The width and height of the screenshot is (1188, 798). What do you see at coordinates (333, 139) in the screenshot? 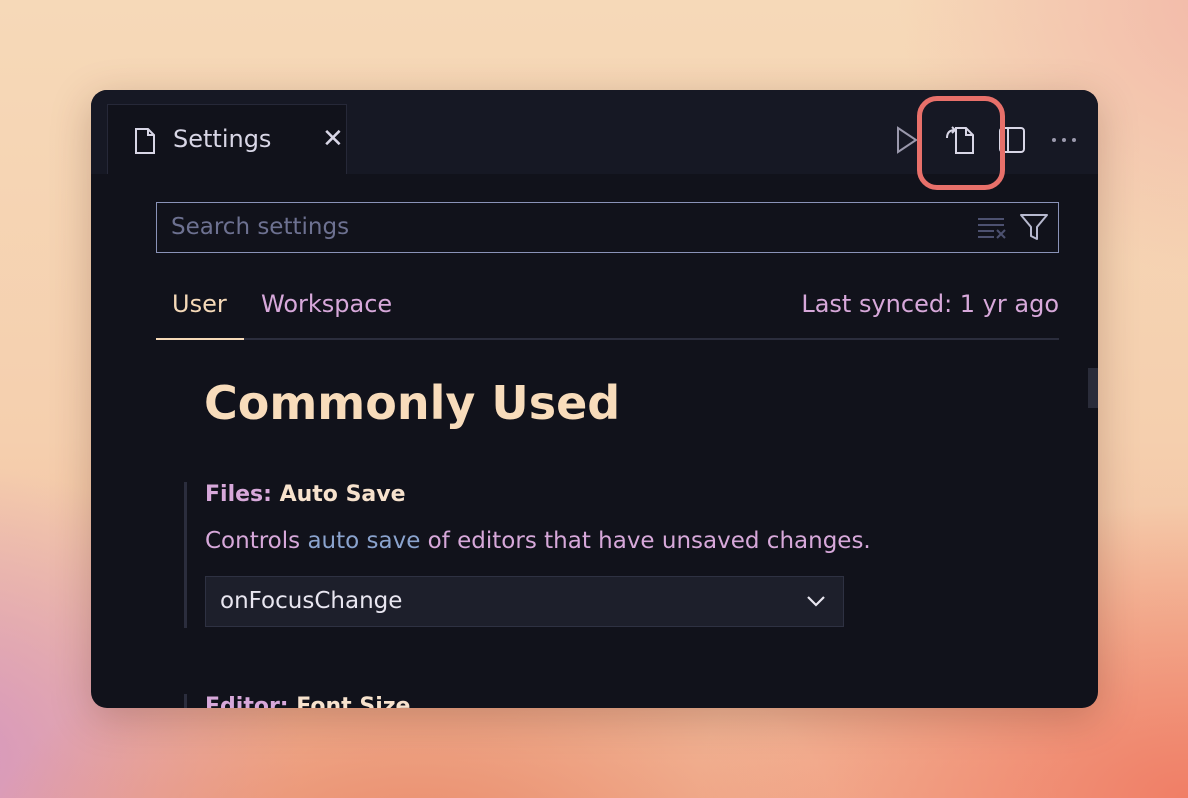
I see `close-icon: ✕` at bounding box center [333, 139].